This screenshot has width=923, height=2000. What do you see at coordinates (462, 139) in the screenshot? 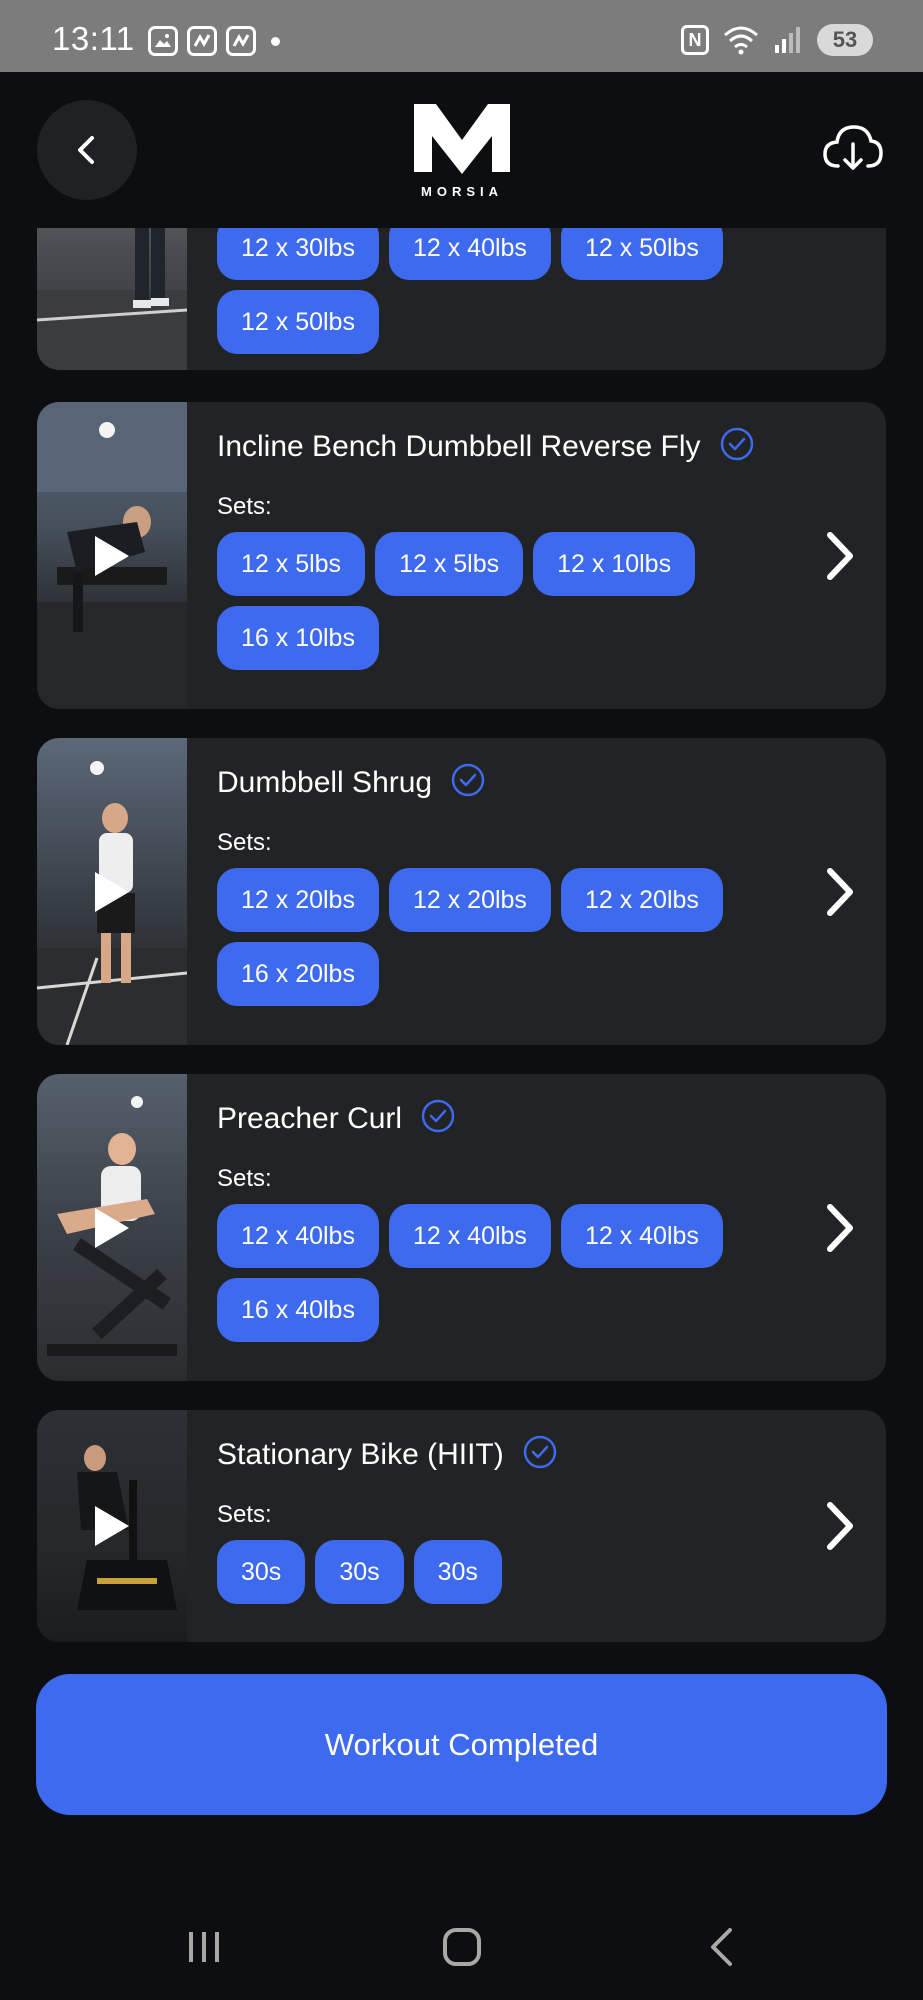
I see `morsia-logo-mark` at bounding box center [462, 139].